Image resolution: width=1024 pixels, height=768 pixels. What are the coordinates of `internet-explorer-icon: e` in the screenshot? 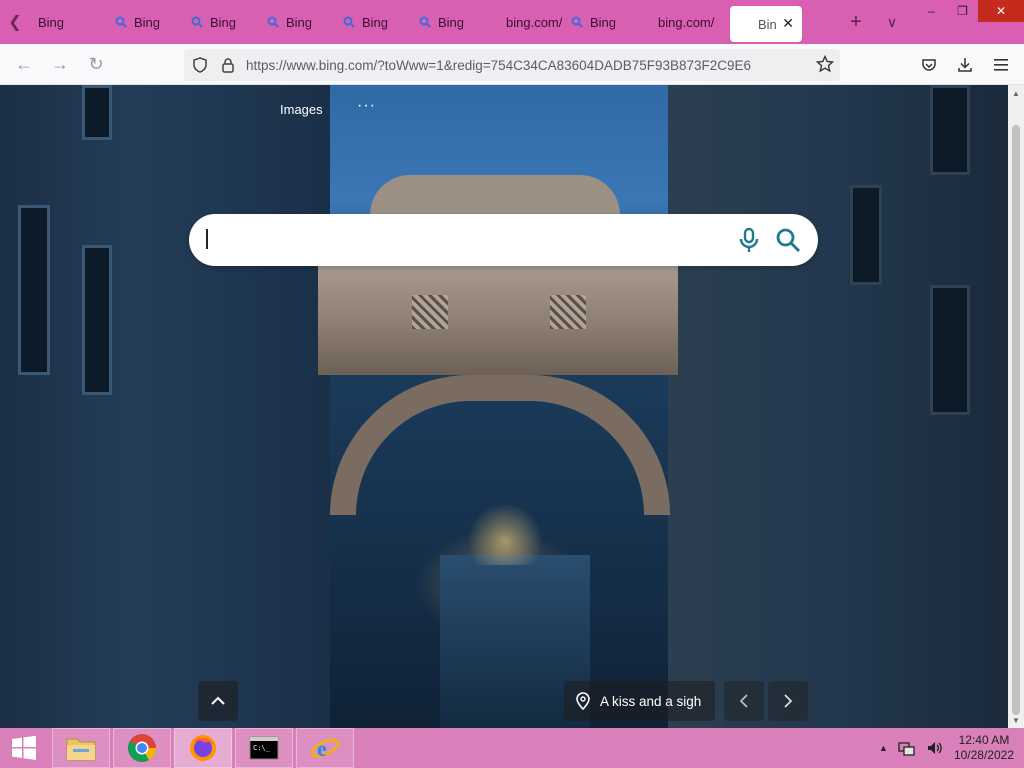 It's located at (325, 748).